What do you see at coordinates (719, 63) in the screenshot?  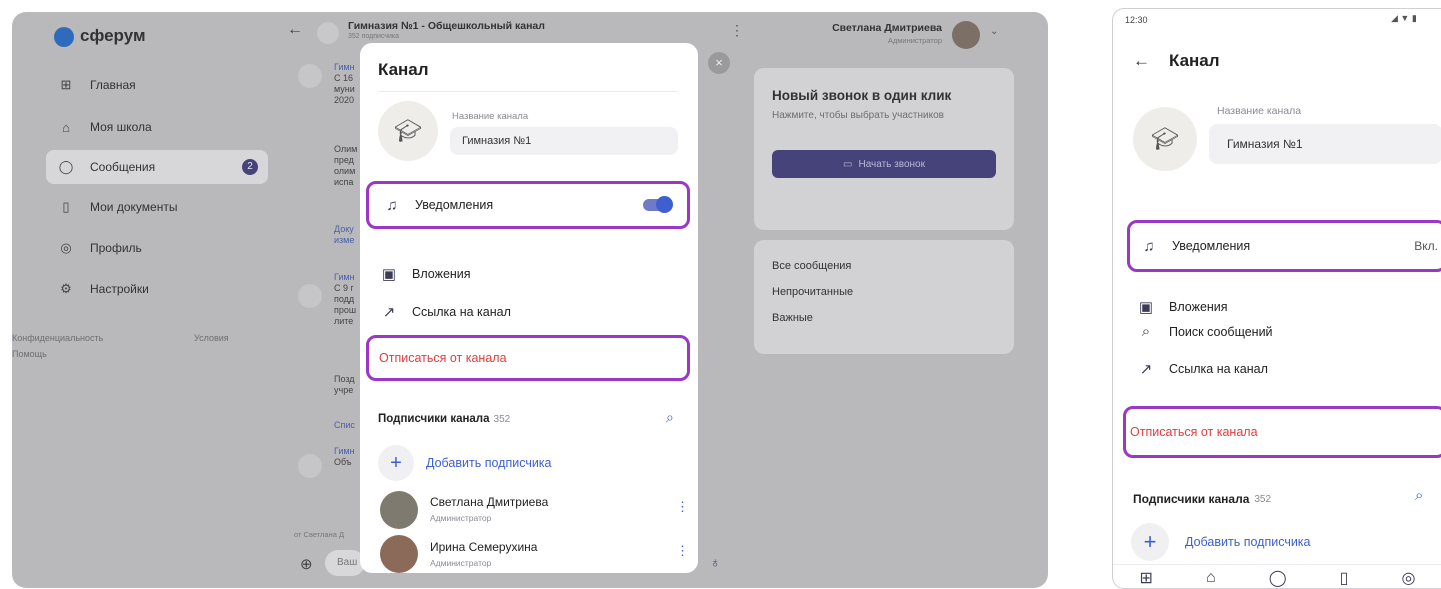 I see `close-icon: ×` at bounding box center [719, 63].